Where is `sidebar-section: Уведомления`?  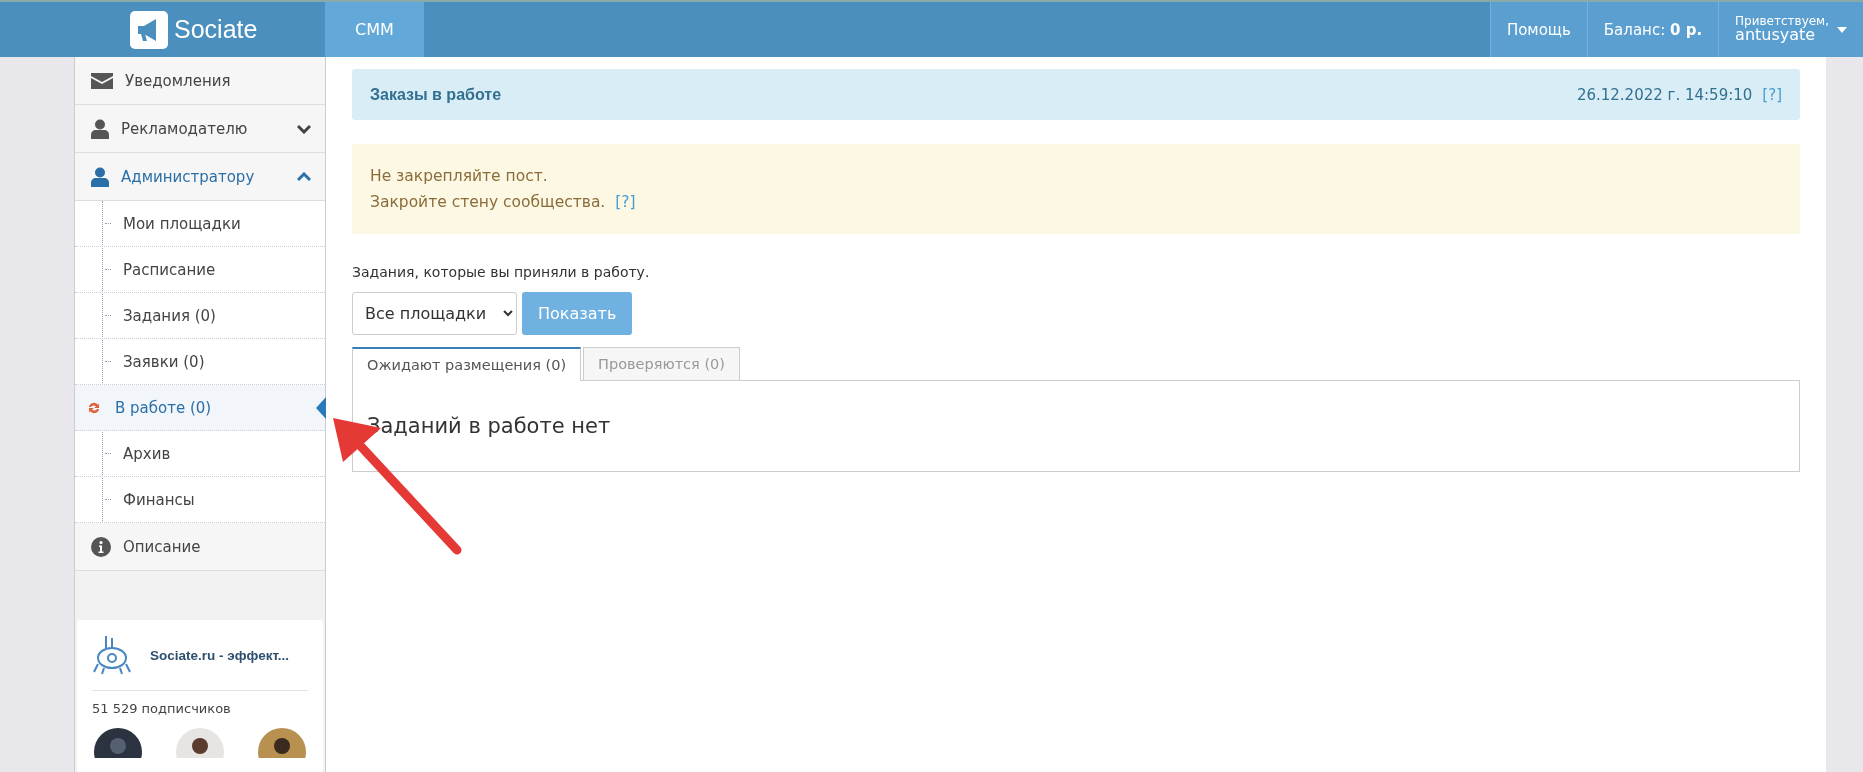
sidebar-section: Уведомления is located at coordinates (200, 81).